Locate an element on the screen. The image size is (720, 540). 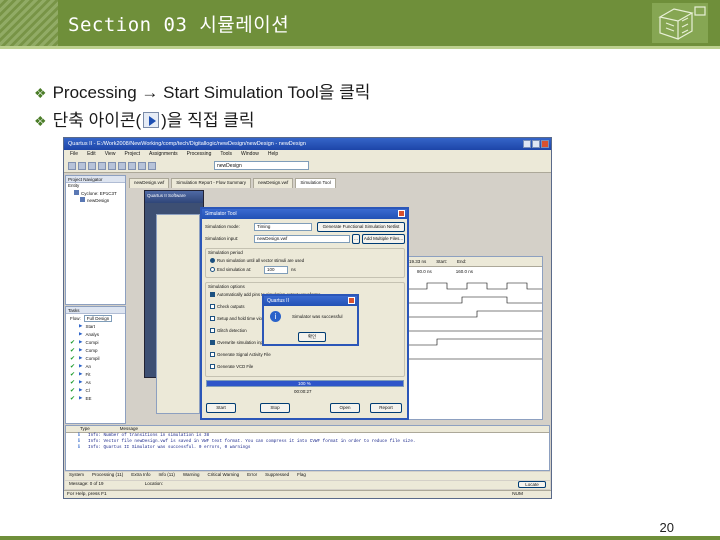
menu-assignments: Assignments is located at coordinates (163, 154).